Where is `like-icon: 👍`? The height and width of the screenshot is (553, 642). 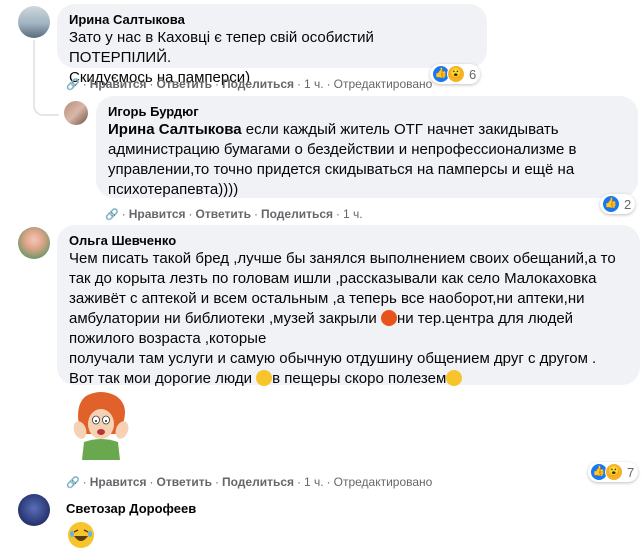
like-icon: 👍 is located at coordinates (611, 204).